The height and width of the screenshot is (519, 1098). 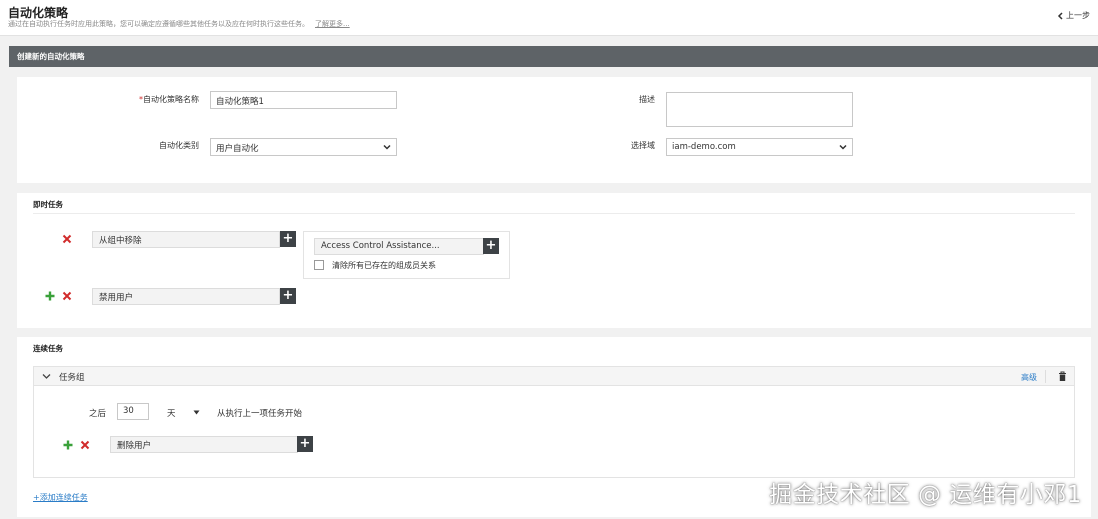 I want to click on trash-icon, so click(x=1062, y=376).